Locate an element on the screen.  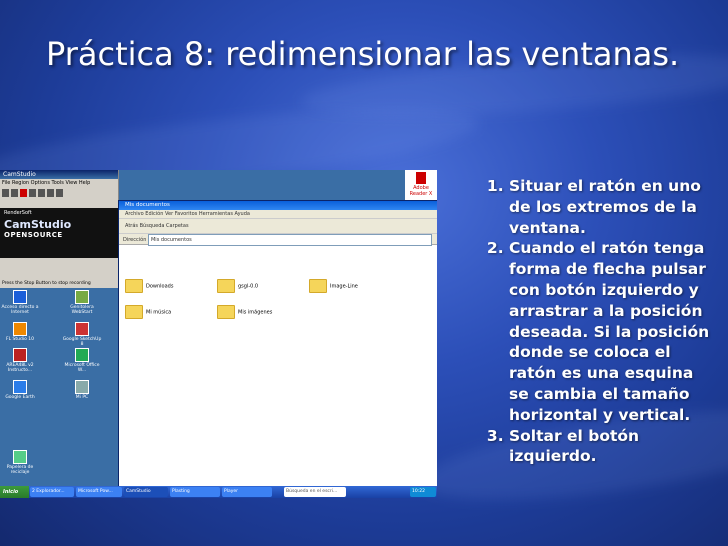
taskbar-item: Plasting is located at coordinates (195, 492).